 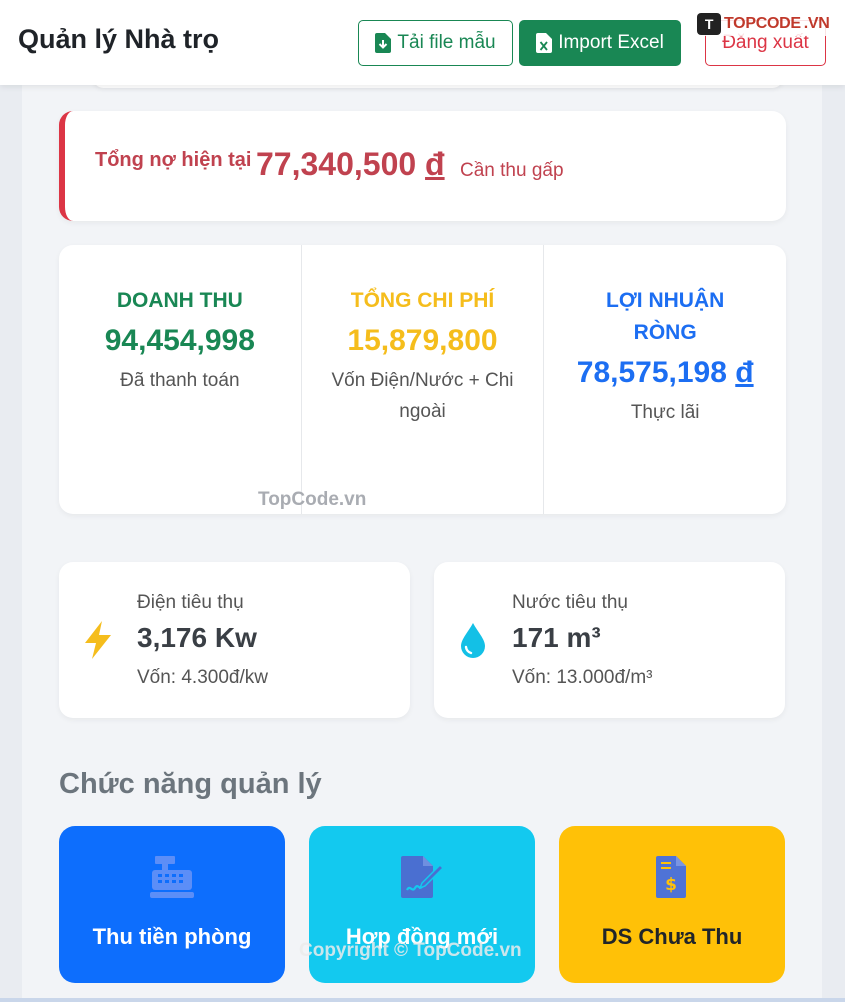 I want to click on topcode-logo: T TOPCODE .VN, so click(x=765, y=24).